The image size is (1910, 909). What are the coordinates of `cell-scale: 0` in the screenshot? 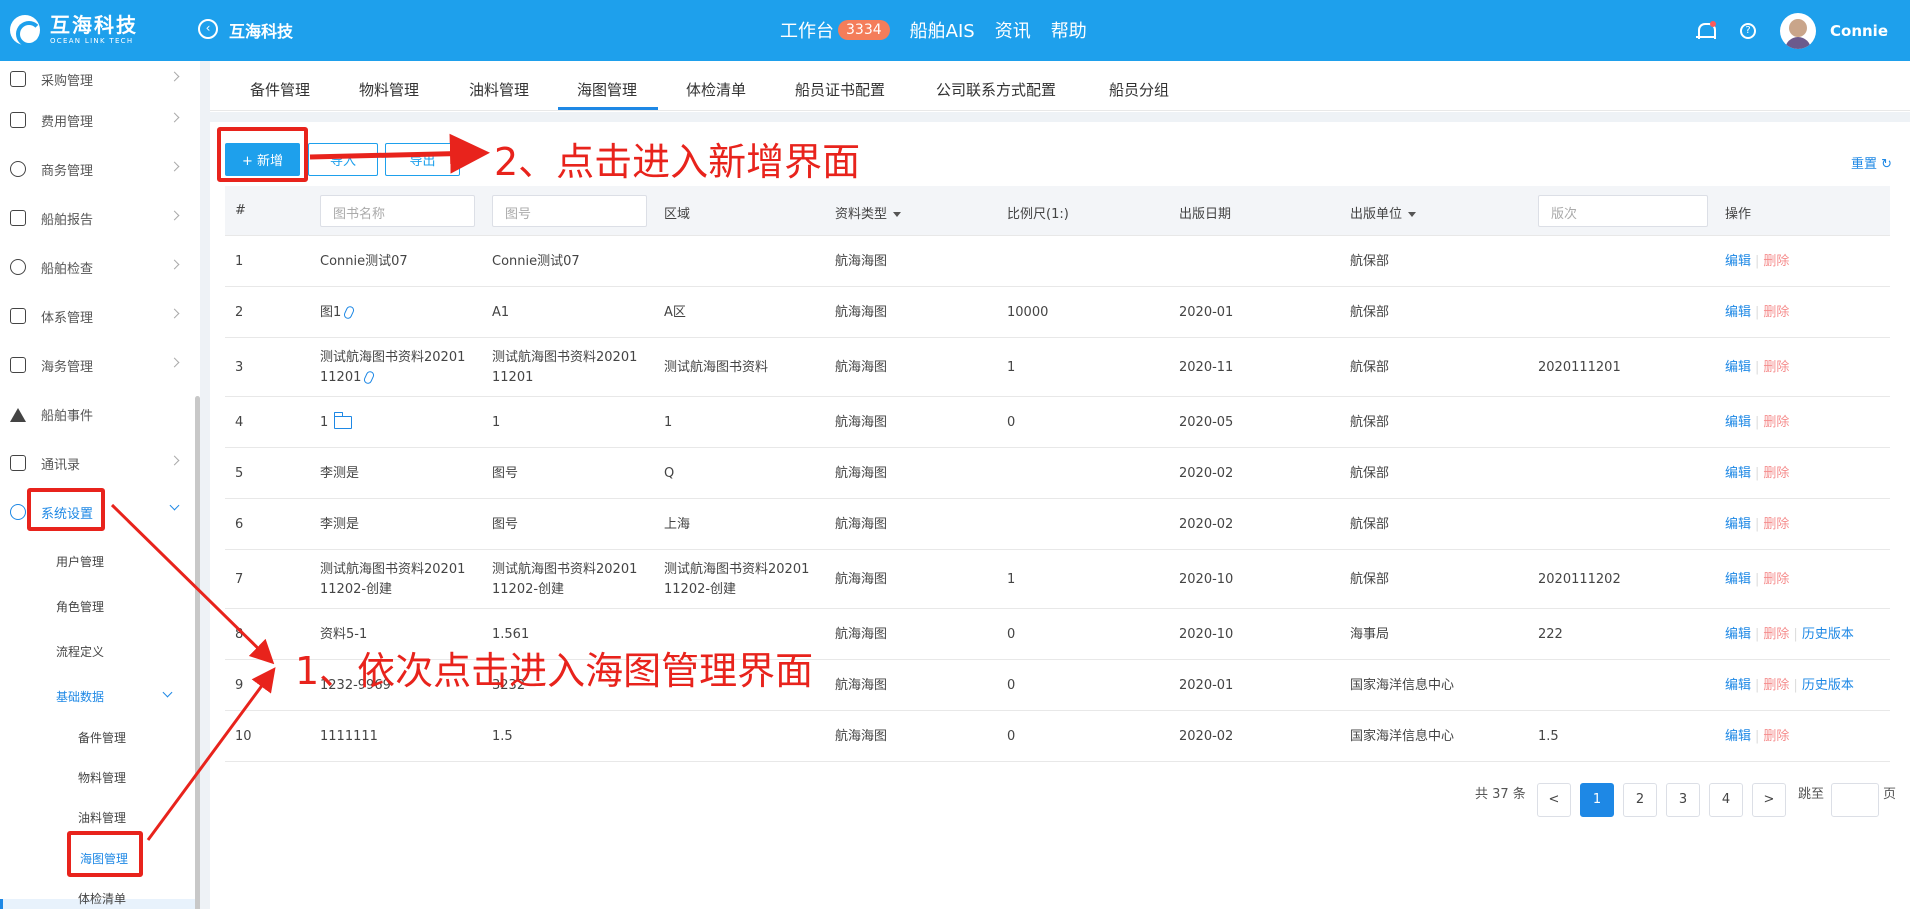 It's located at (1087, 737).